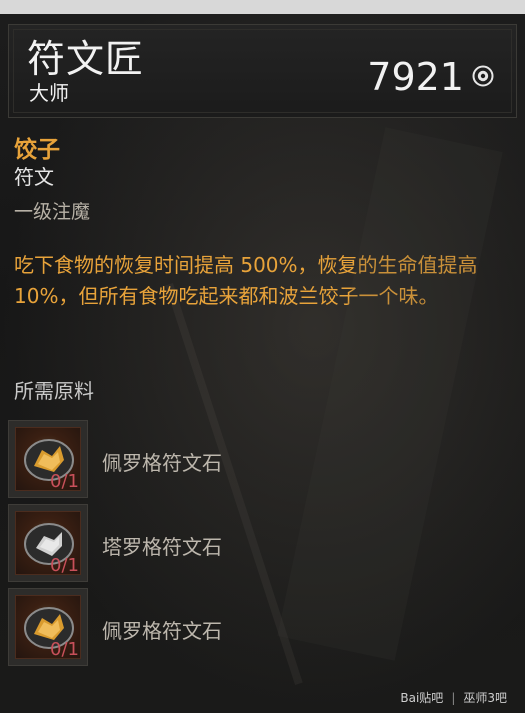 The height and width of the screenshot is (713, 525). Describe the element at coordinates (262, 7) in the screenshot. I see `top-strip` at that location.